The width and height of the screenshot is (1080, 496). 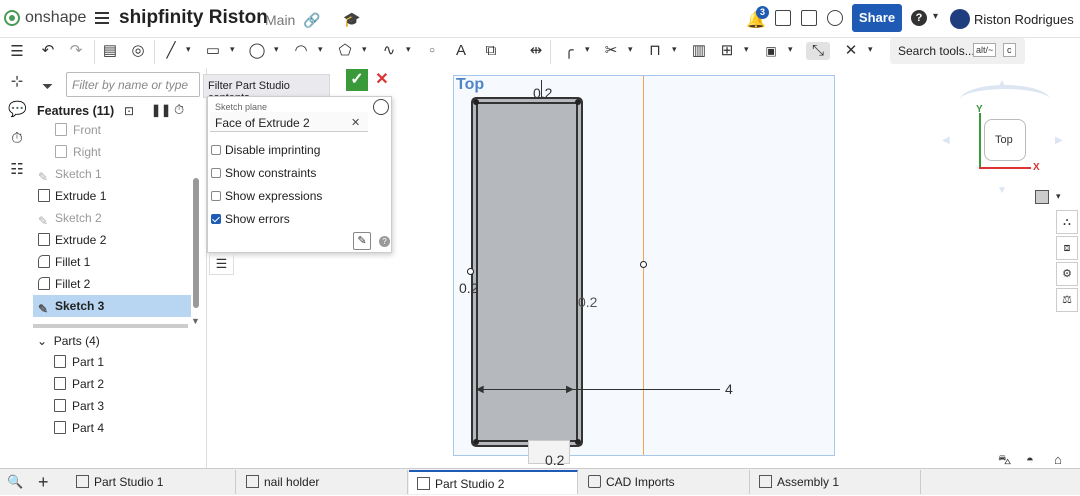 What do you see at coordinates (1067, 274) in the screenshot?
I see `explode-view-icon: ⚙` at bounding box center [1067, 274].